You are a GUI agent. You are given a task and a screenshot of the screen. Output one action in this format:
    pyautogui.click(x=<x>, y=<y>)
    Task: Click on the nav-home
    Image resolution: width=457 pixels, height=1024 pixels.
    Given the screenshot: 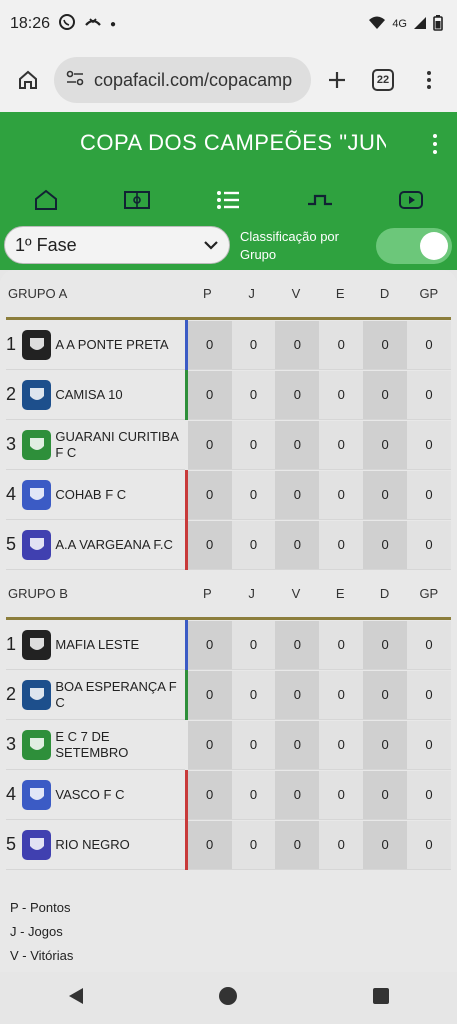 What is the action you would take?
    pyautogui.click(x=46, y=200)
    